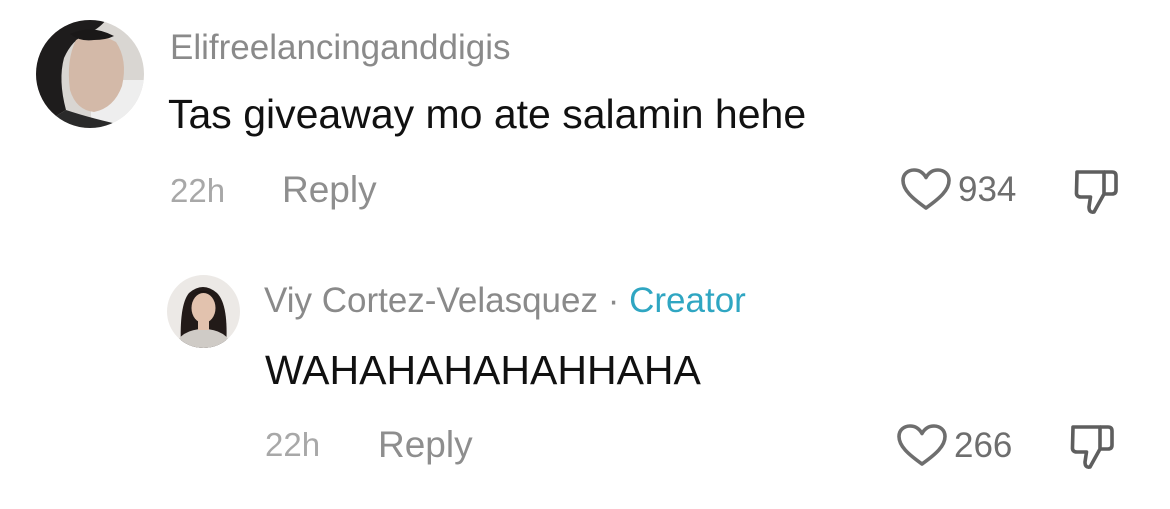 The width and height of the screenshot is (1170, 509). I want to click on reply-username-name: Viy Cortez-Velasquez, so click(431, 300).